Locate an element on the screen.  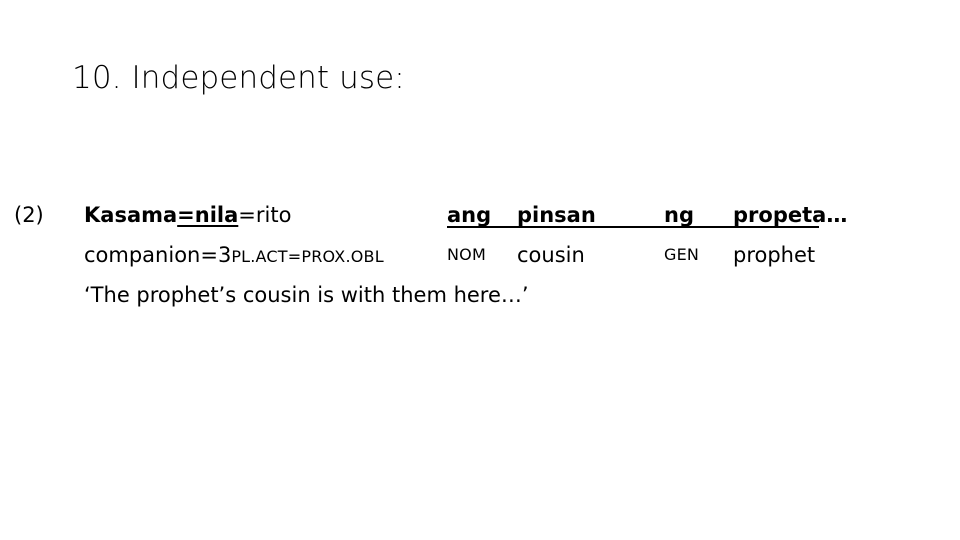
object-clitic-nila: =nila is located at coordinates (208, 215).